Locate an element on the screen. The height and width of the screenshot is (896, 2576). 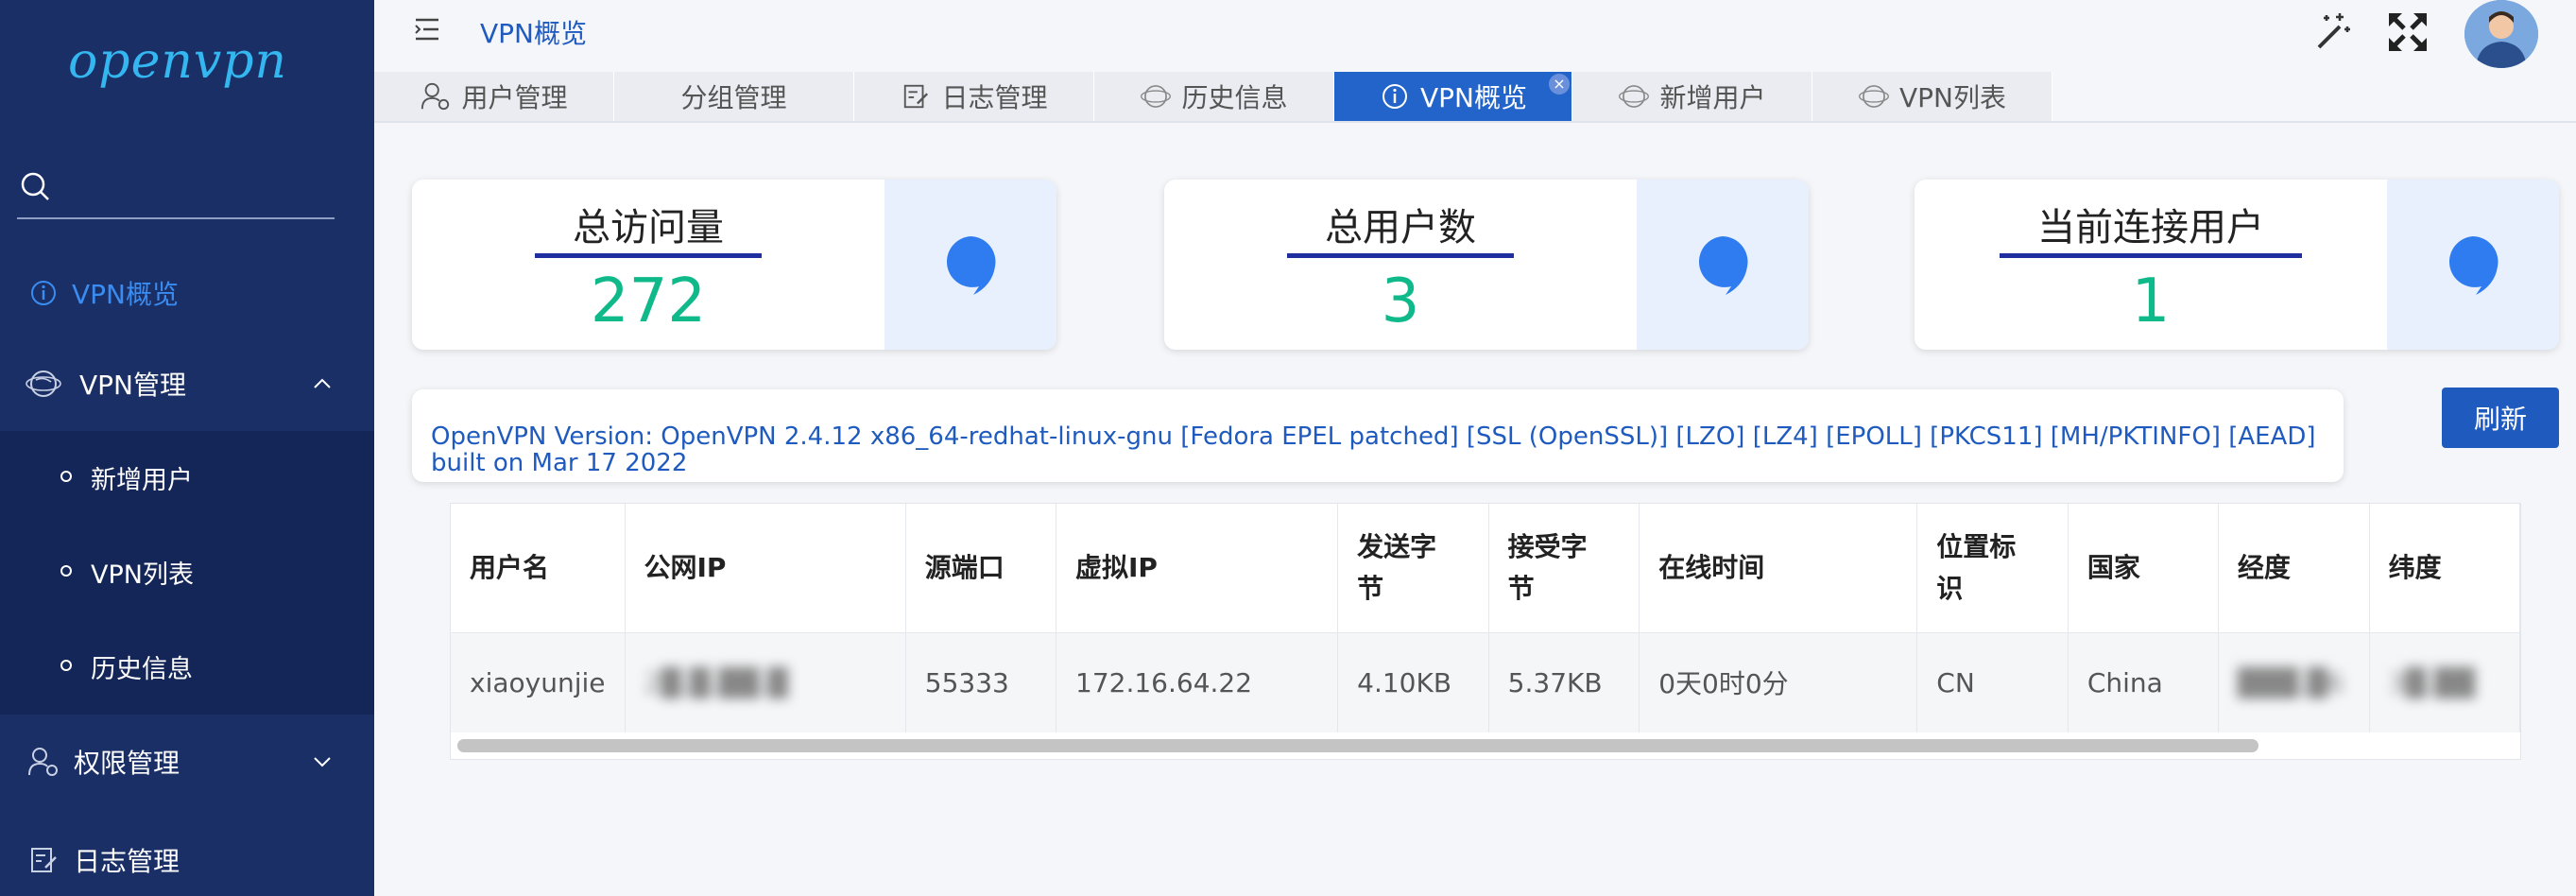
column-header: 在线时间 is located at coordinates (1778, 568).